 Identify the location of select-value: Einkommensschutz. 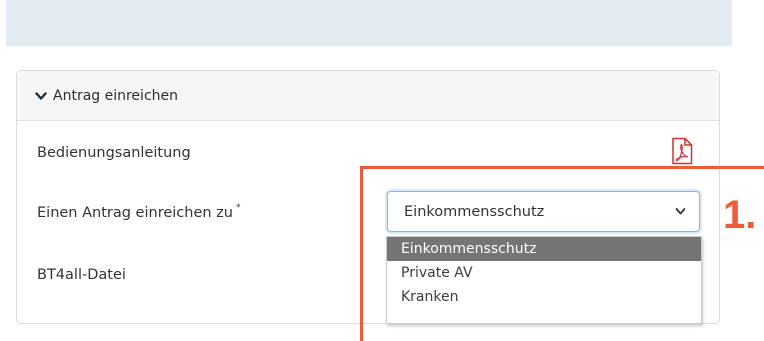
(474, 211).